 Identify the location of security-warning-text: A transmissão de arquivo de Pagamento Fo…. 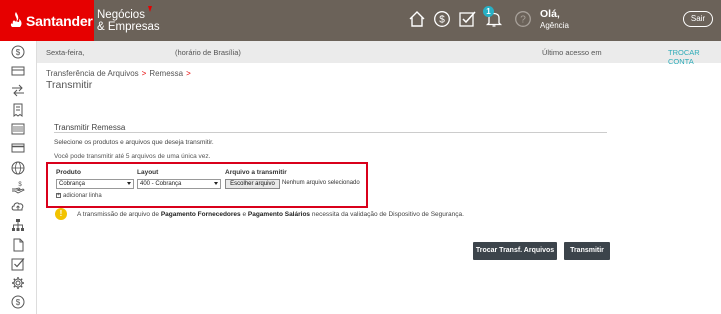
(270, 214).